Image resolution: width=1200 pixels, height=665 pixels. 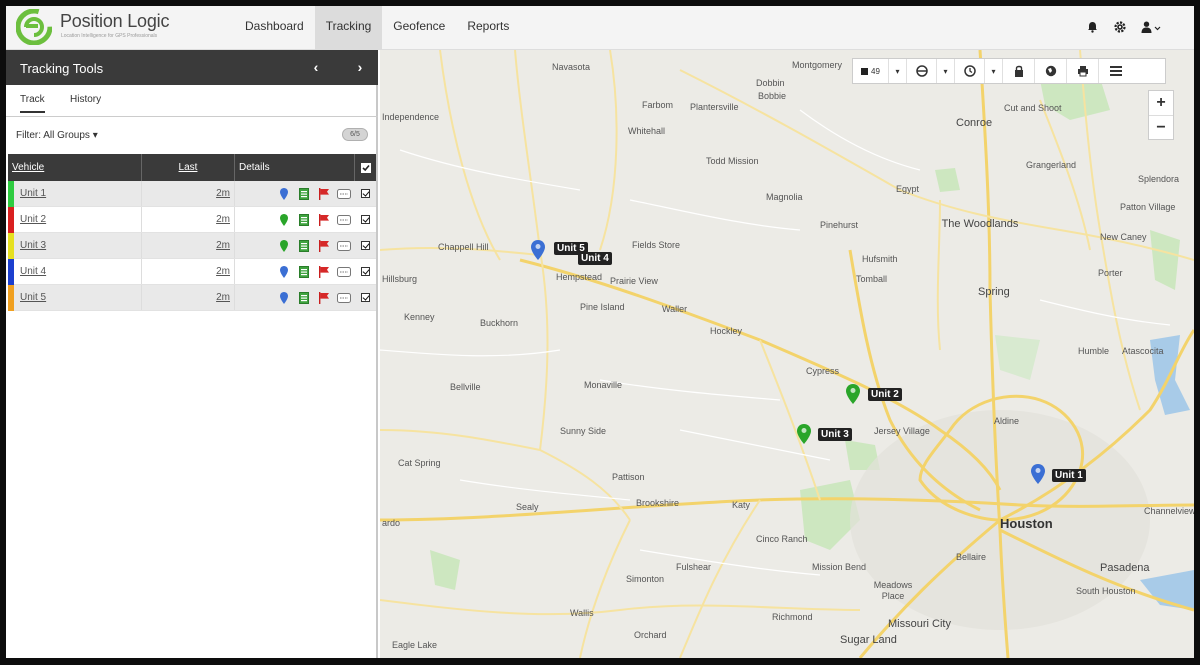 What do you see at coordinates (885, 394) in the screenshot?
I see `map-unit-label: Unit 2` at bounding box center [885, 394].